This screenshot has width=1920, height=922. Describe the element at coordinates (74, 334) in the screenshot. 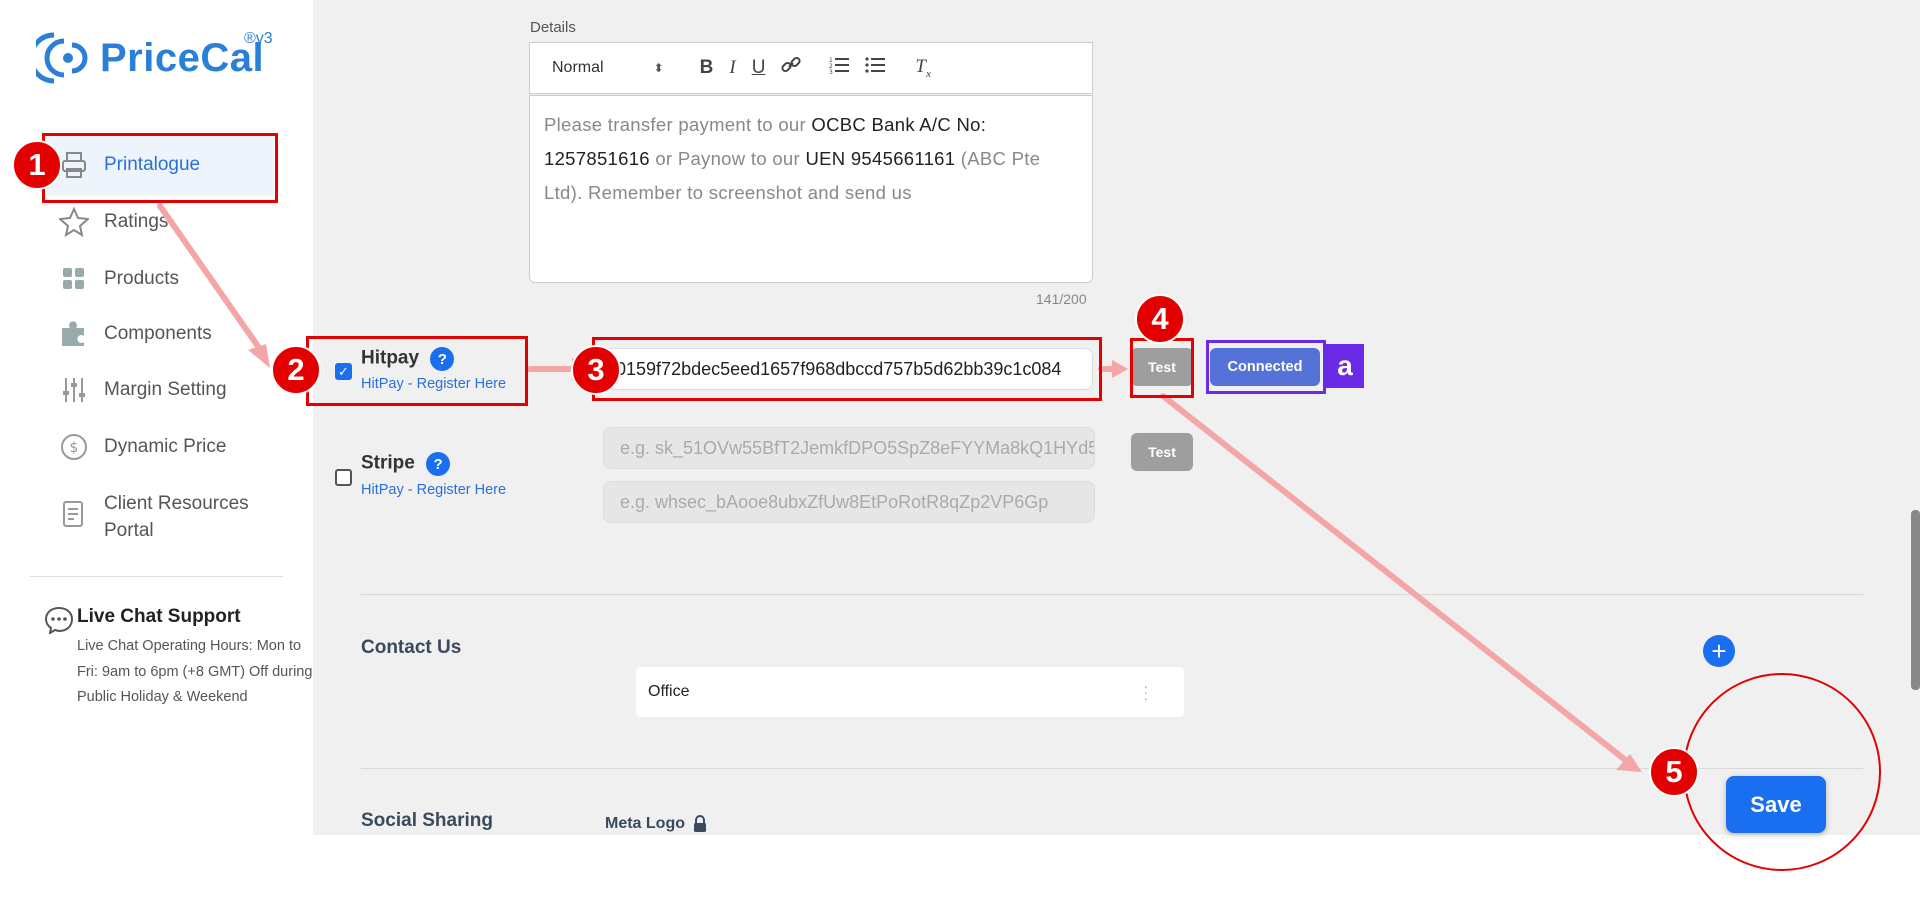

I see `puzzle-icon` at that location.